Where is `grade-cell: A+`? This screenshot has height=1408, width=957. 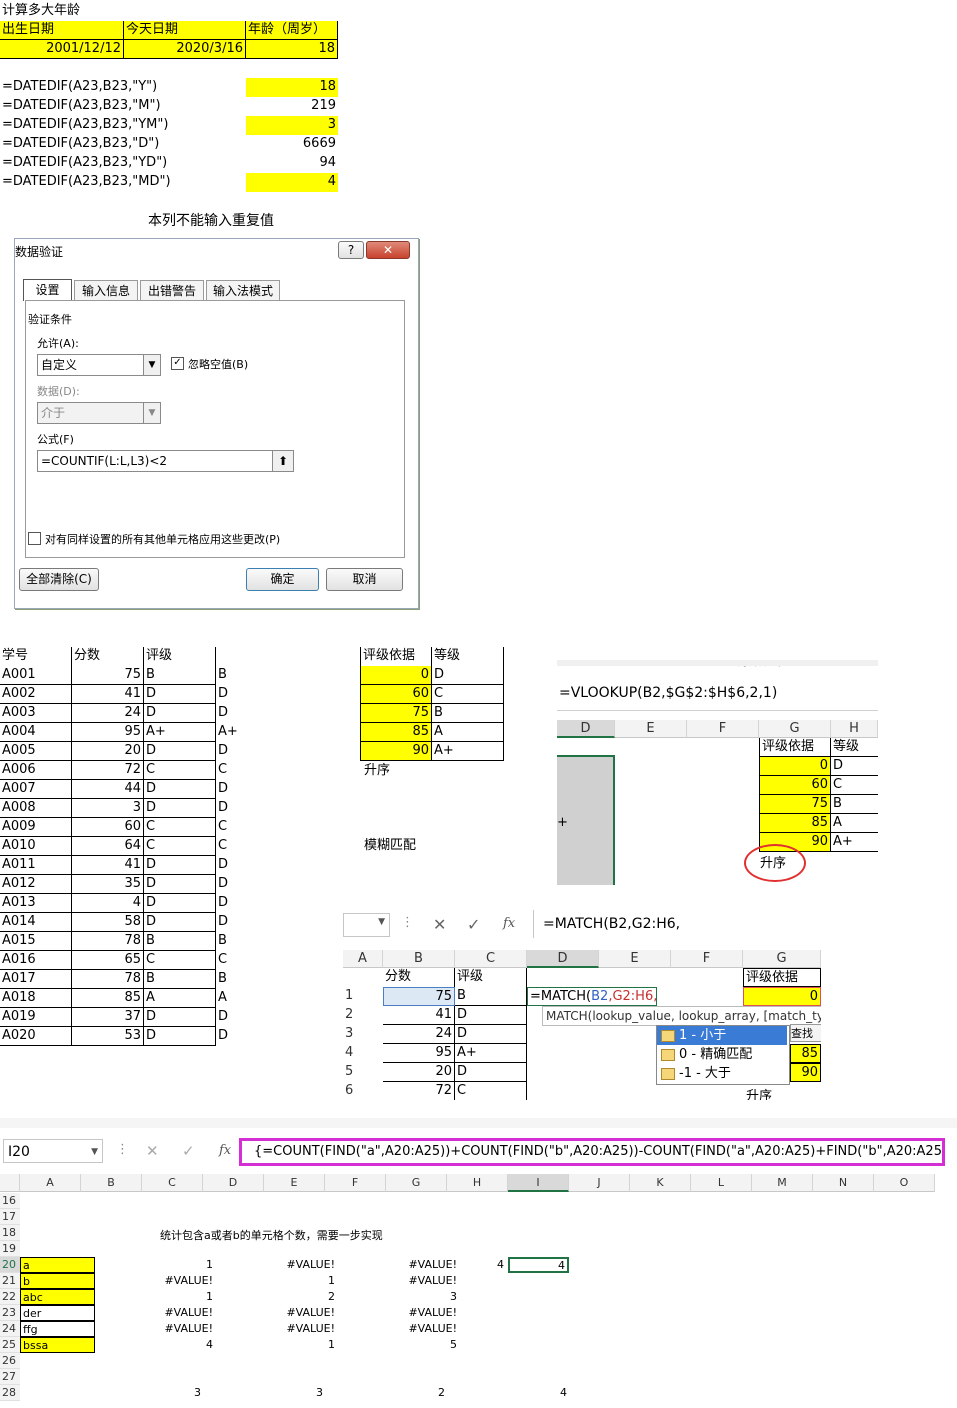 grade-cell: A+ is located at coordinates (491, 1053).